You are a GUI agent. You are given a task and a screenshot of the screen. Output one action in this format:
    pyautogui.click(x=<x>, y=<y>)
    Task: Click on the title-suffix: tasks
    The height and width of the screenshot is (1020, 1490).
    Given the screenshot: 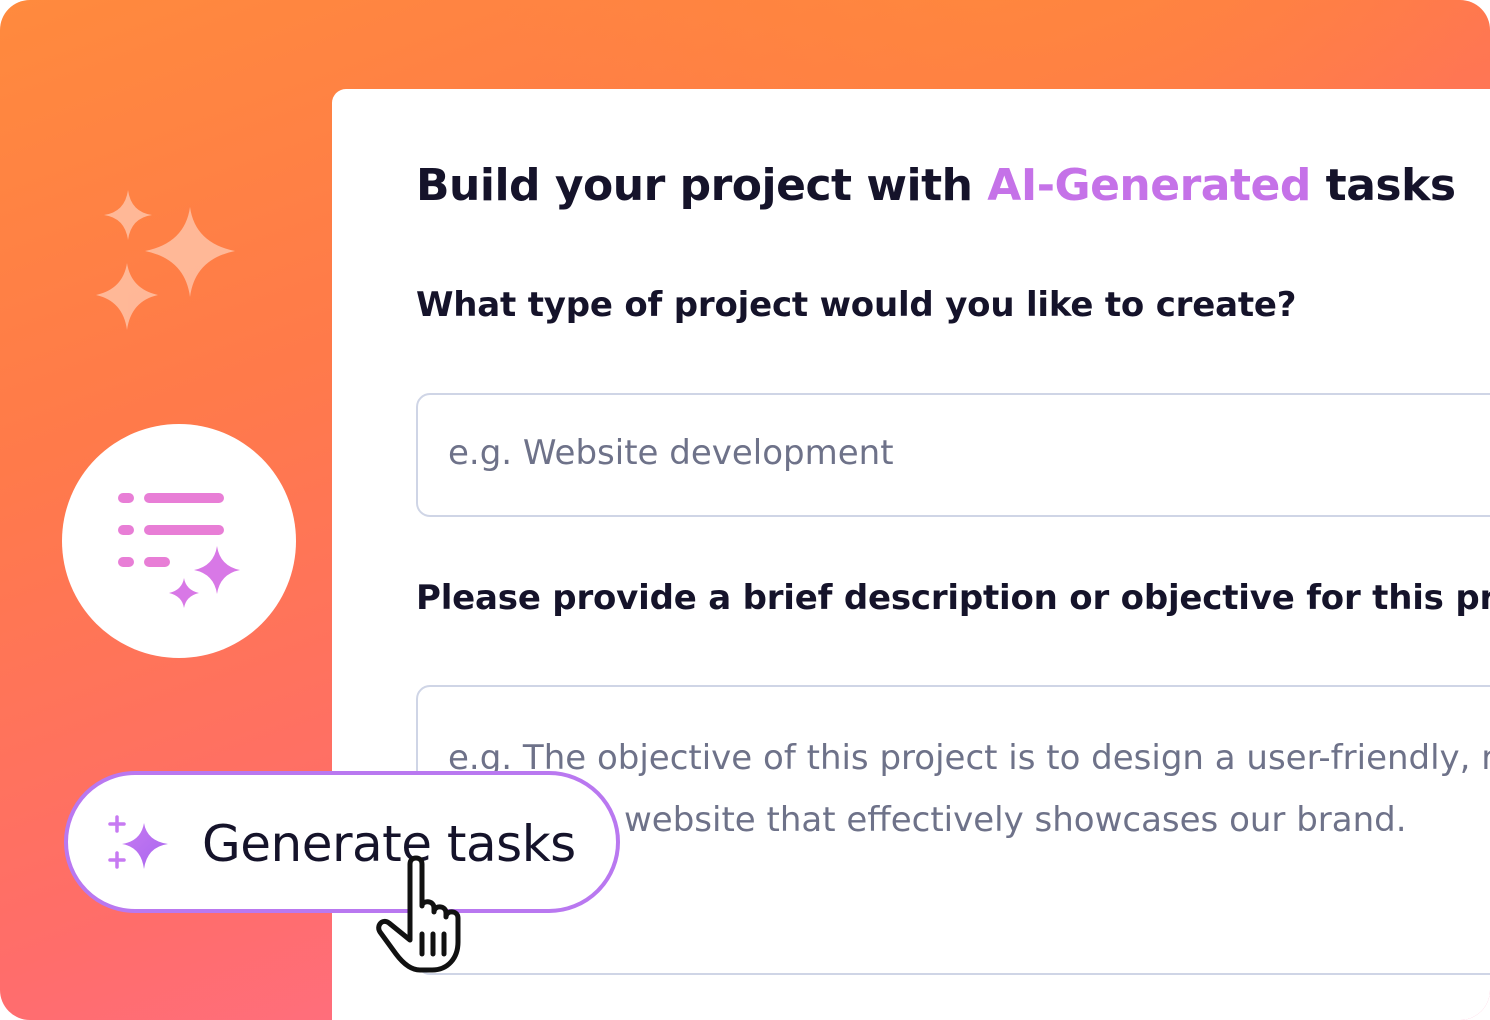 What is the action you would take?
    pyautogui.click(x=1383, y=185)
    